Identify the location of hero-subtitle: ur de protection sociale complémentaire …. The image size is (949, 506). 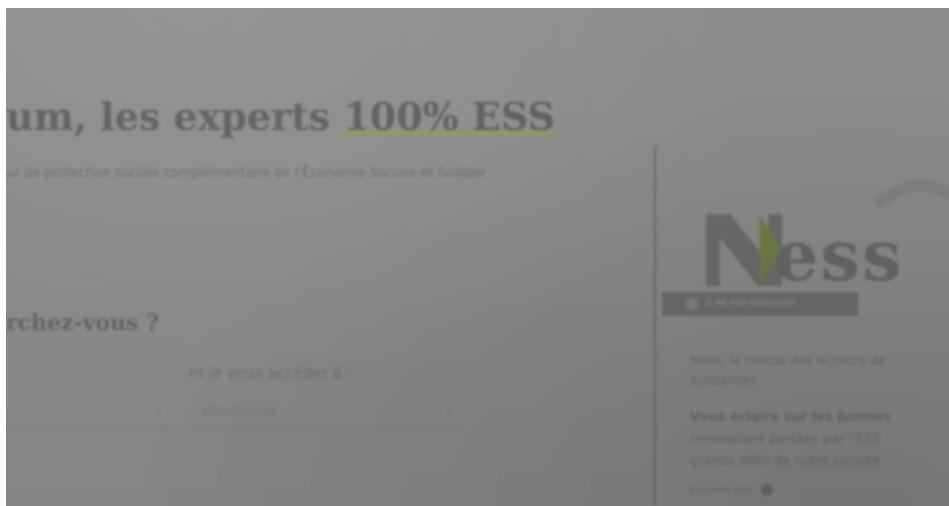
(246, 173).